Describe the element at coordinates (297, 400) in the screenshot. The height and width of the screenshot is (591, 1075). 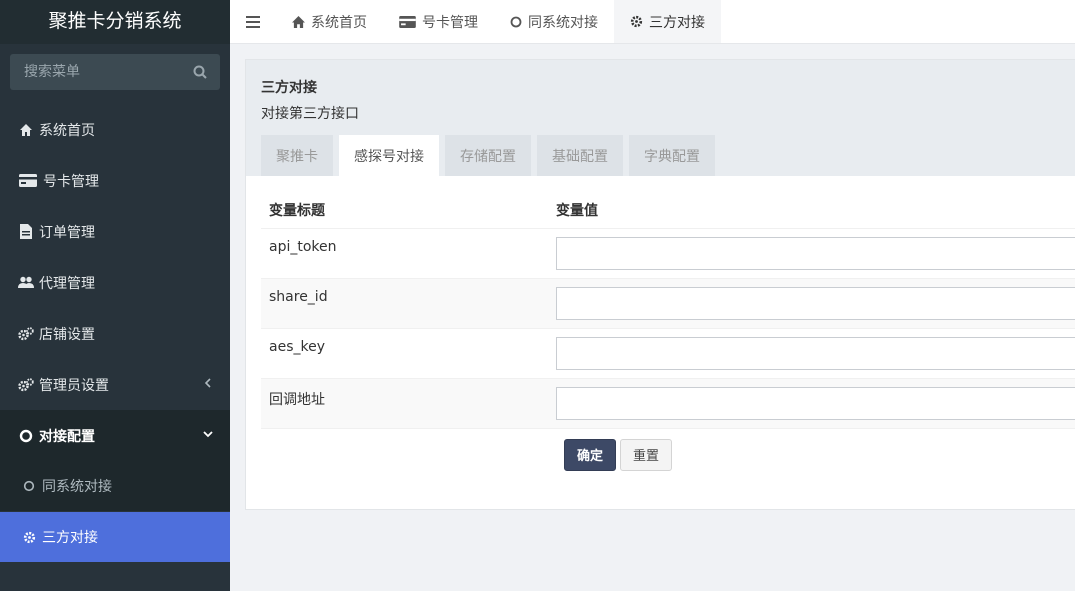
I see `variable-label: 回调地址` at that location.